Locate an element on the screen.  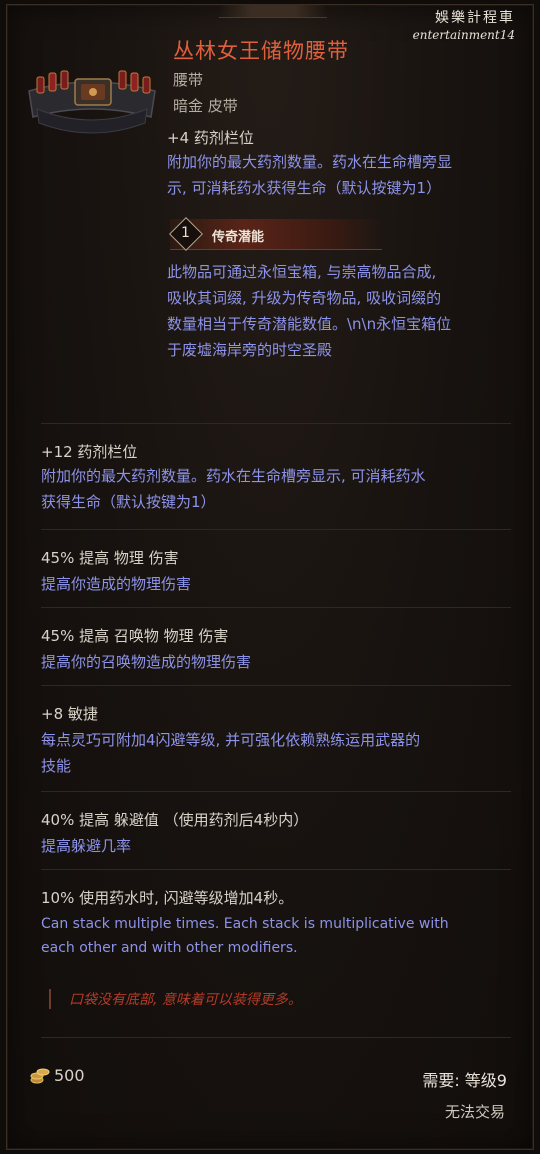
affix-desc: 获得生命（默认按键为1） is located at coordinates (128, 502).